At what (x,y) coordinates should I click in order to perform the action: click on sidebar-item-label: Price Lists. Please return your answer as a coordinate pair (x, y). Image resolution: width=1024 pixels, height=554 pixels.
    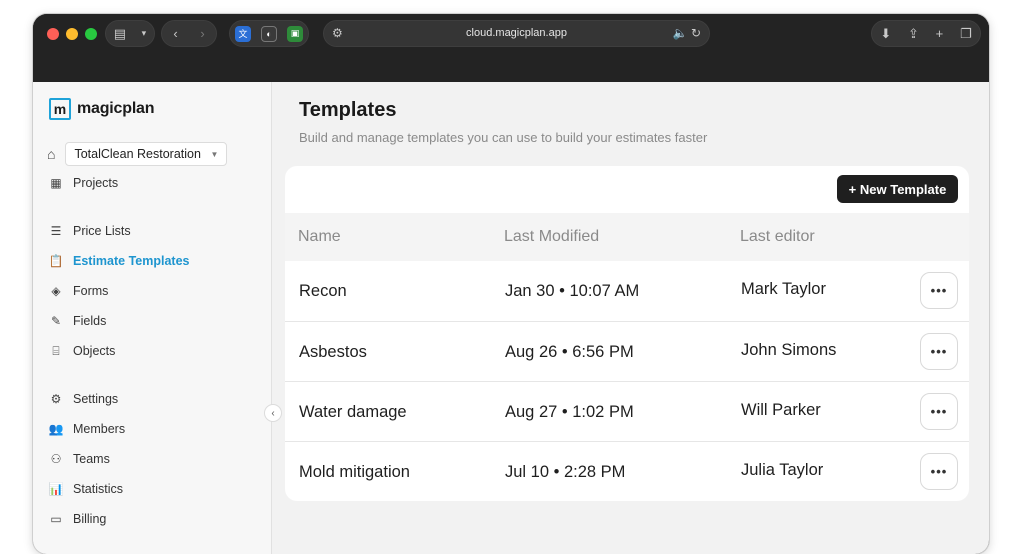
    Looking at the image, I should click on (102, 231).